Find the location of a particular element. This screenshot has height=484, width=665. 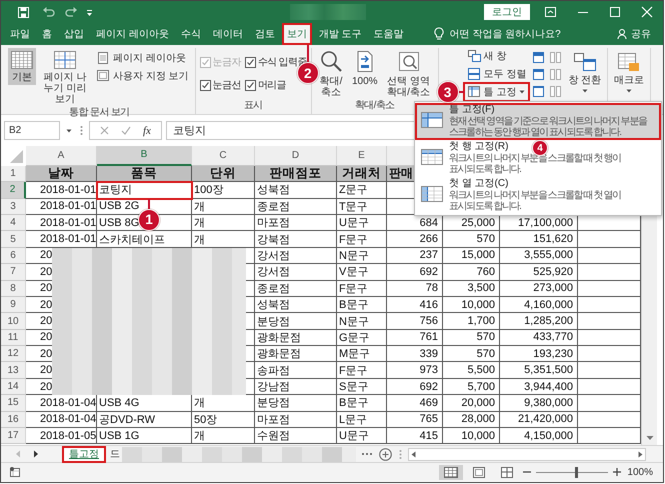

row-header: 10 is located at coordinates (13, 321).